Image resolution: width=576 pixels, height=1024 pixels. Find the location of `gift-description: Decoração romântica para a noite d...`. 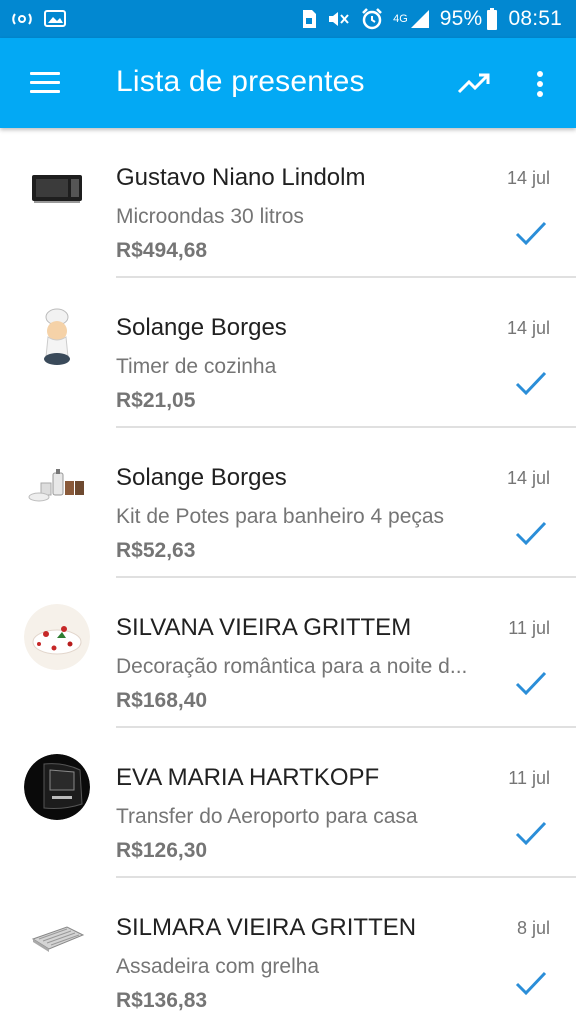

gift-description: Decoração romântica para a noite d... is located at coordinates (292, 666).